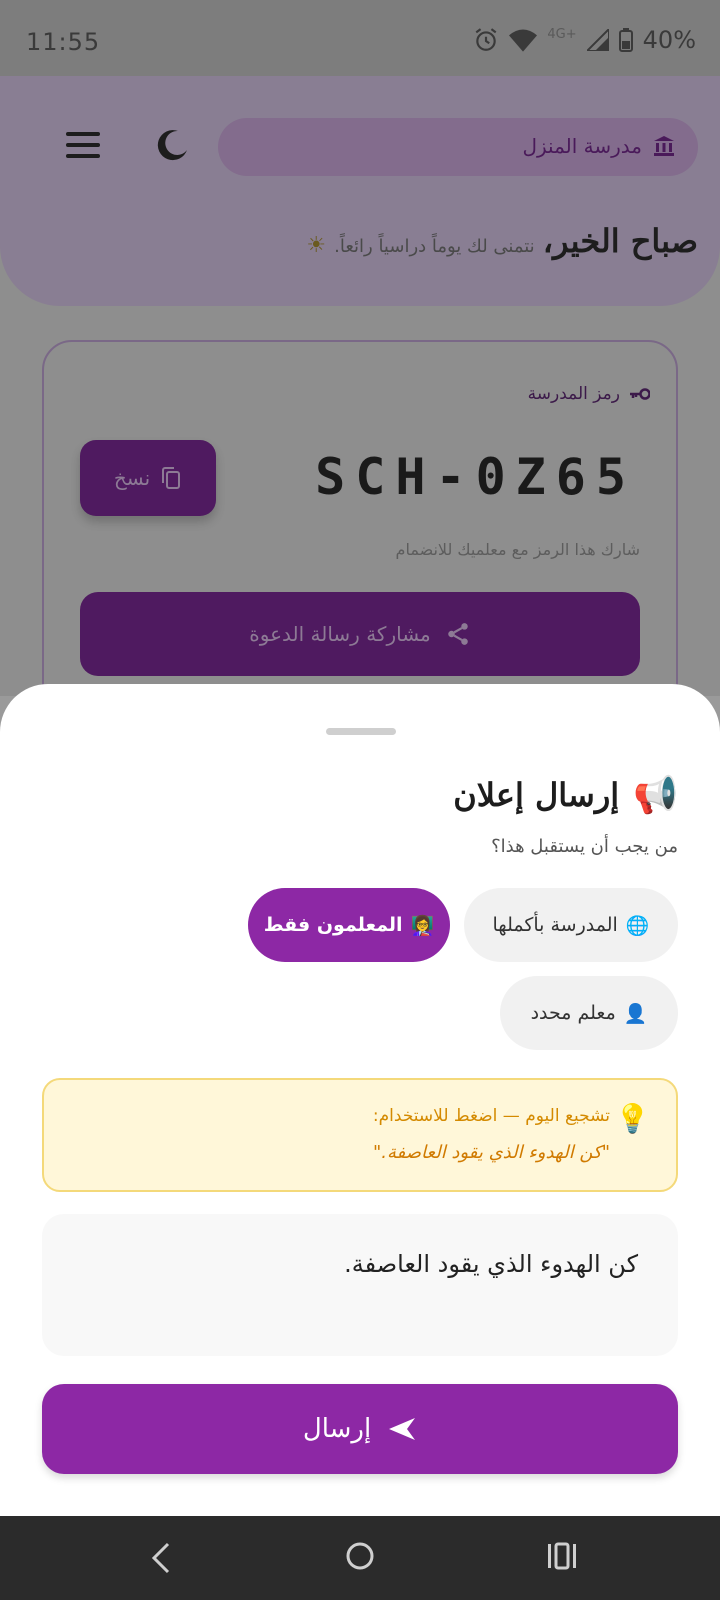  I want to click on audience-label: المعلمون فقط, so click(333, 925).